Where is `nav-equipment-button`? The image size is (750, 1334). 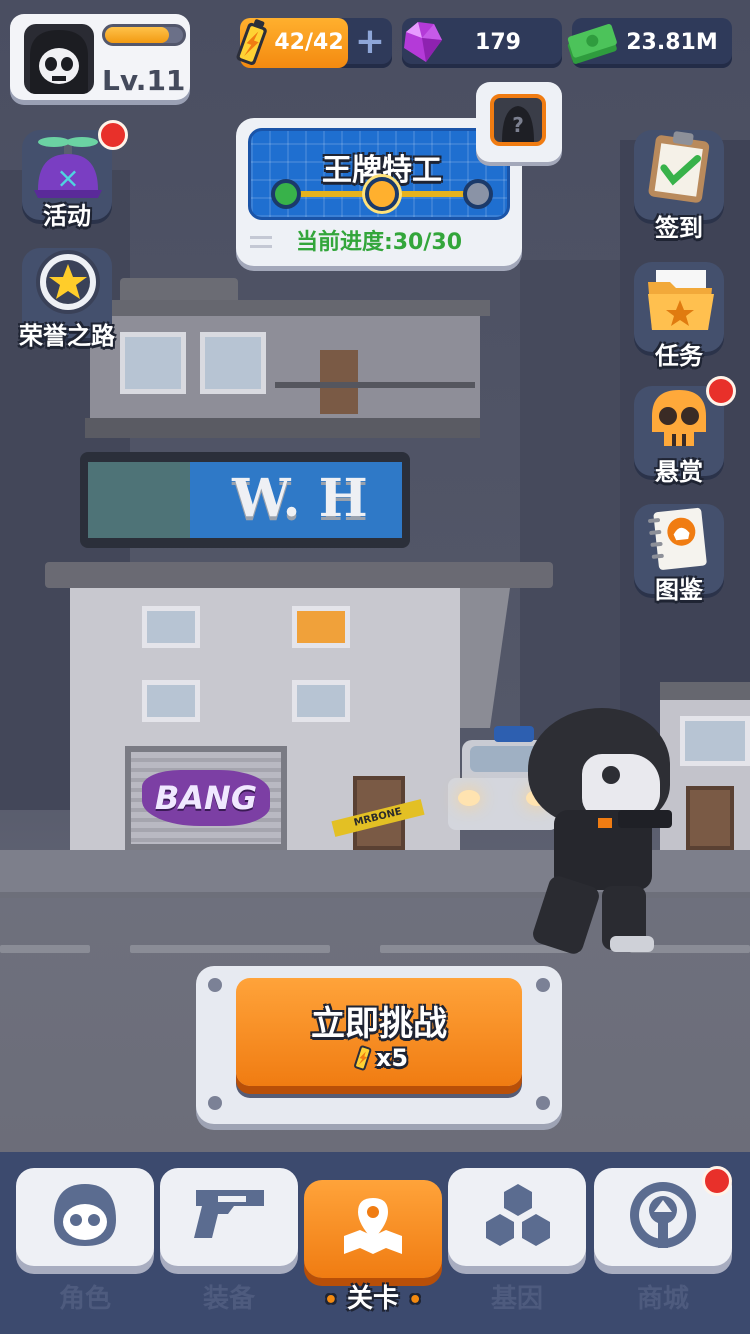 nav-equipment-button is located at coordinates (229, 1217).